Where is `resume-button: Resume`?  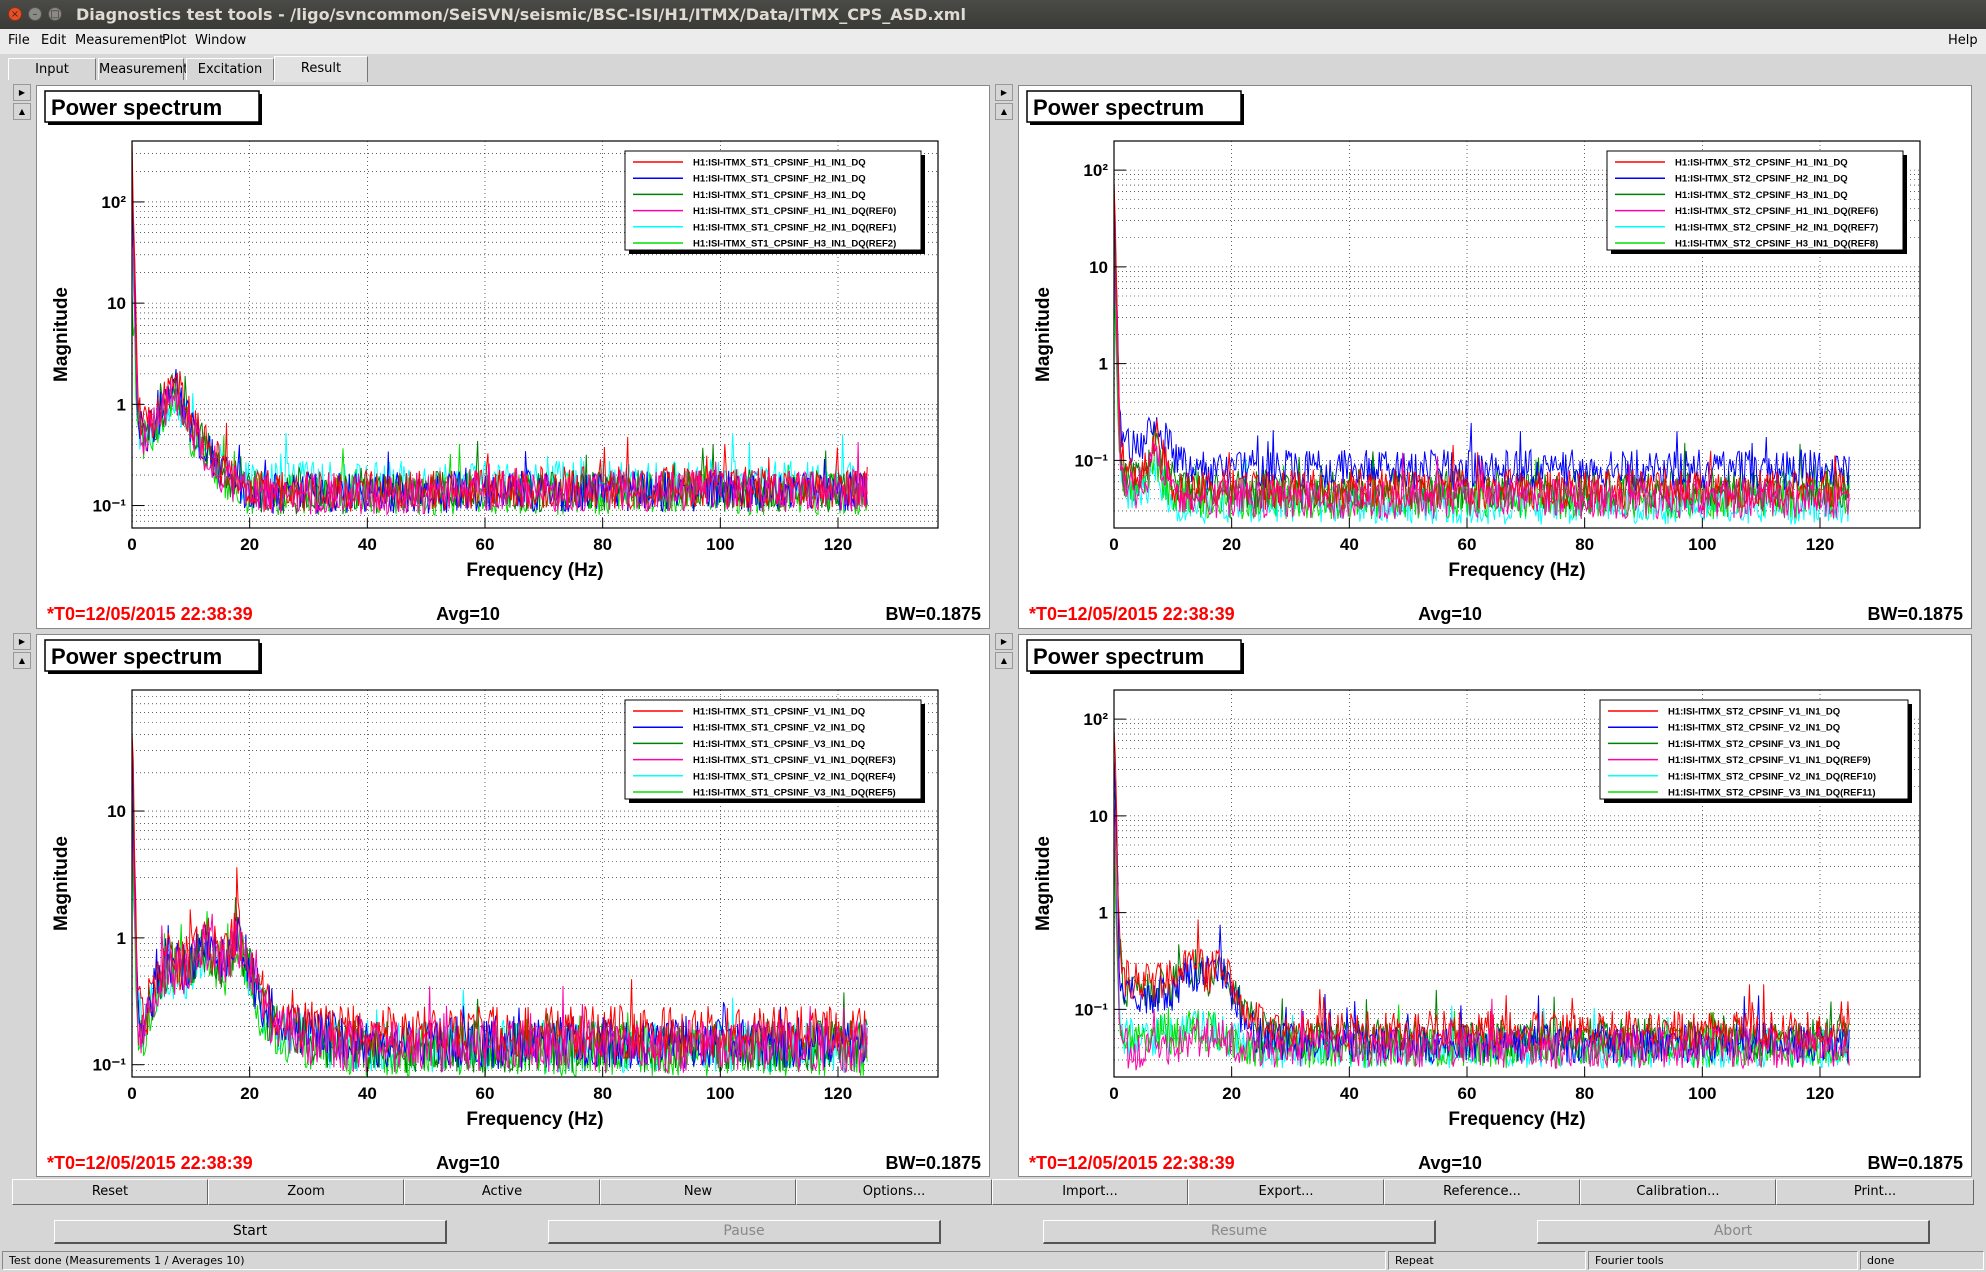 resume-button: Resume is located at coordinates (1239, 1232).